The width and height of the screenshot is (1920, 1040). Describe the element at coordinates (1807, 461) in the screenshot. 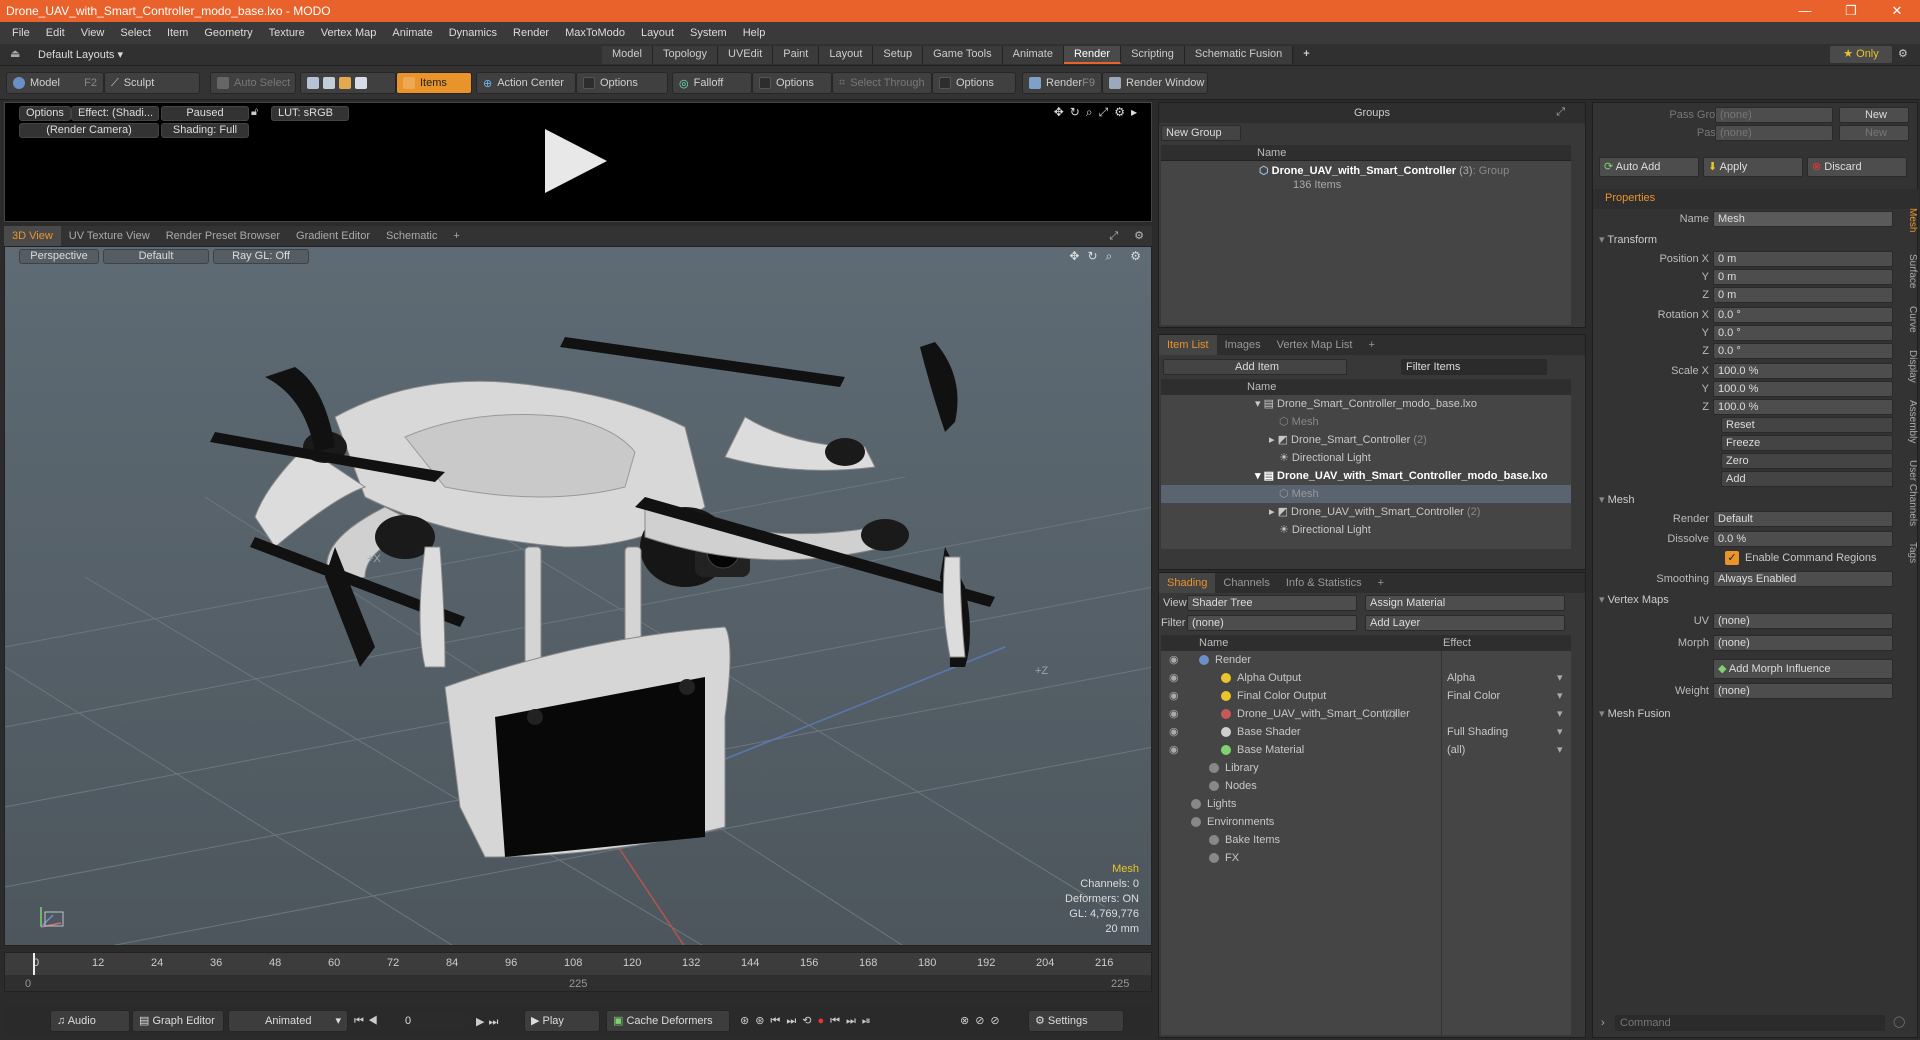

I see `zero-dropdown: Zero` at that location.